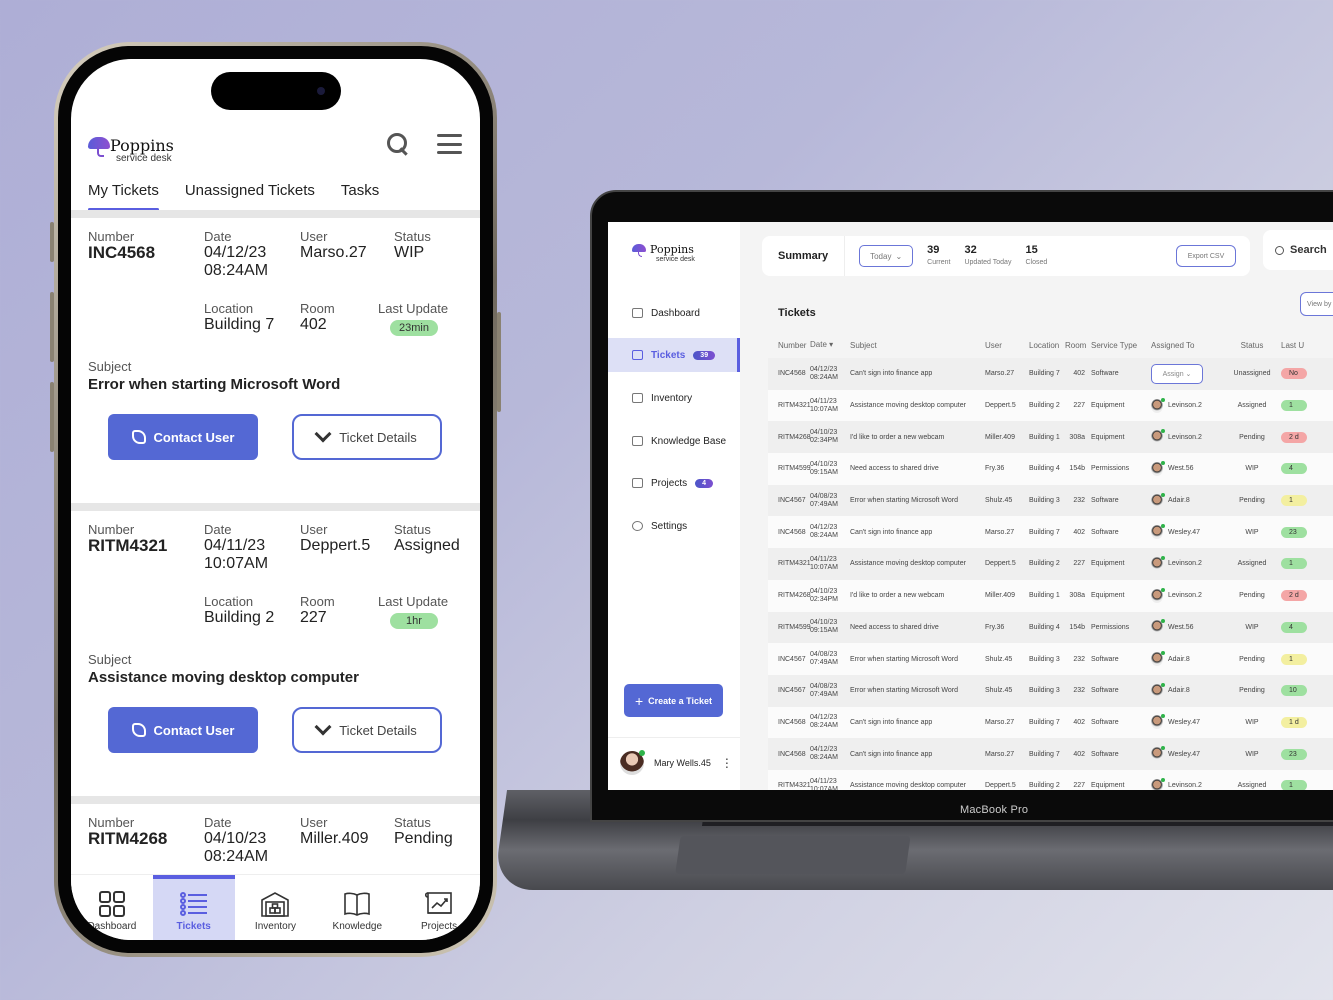 This screenshot has width=1333, height=1000. What do you see at coordinates (1184, 722) in the screenshot?
I see `assignee-name: Wesley.47` at bounding box center [1184, 722].